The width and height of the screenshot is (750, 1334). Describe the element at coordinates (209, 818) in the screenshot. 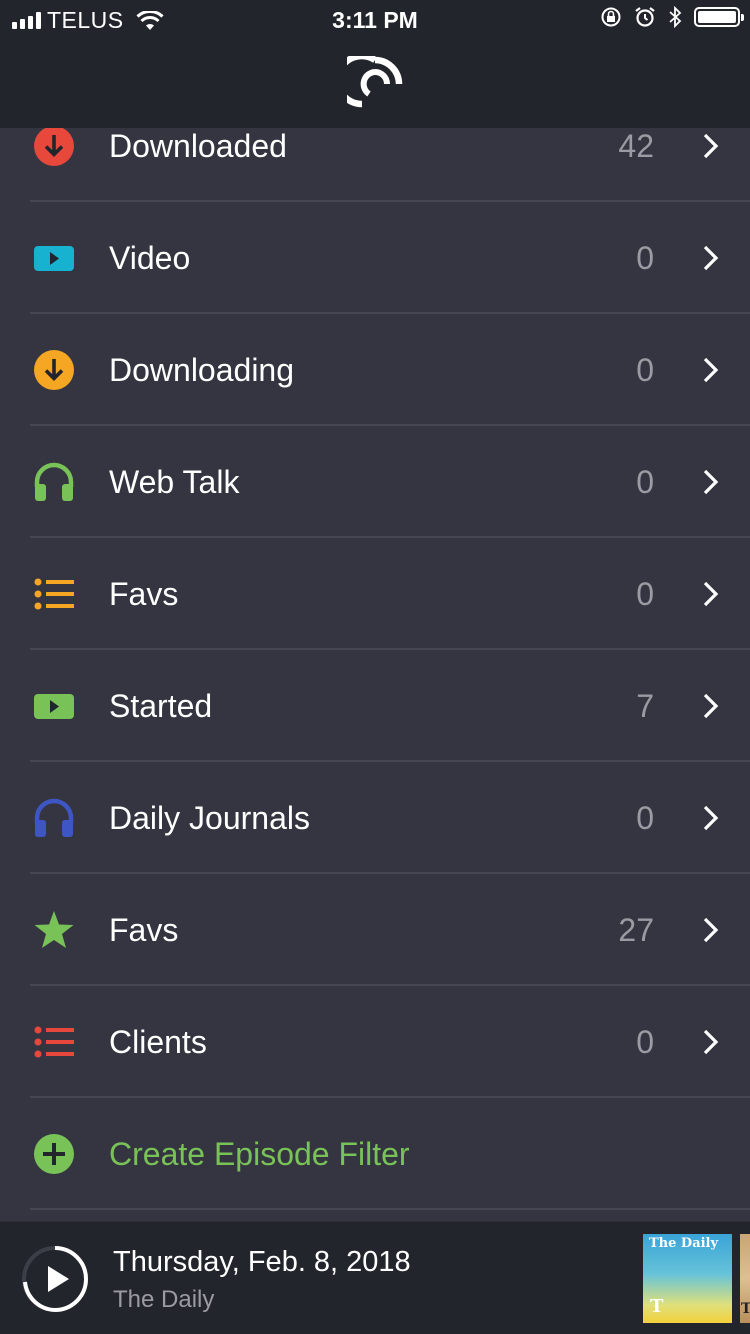

I see `filter-label: Daily Journals` at that location.